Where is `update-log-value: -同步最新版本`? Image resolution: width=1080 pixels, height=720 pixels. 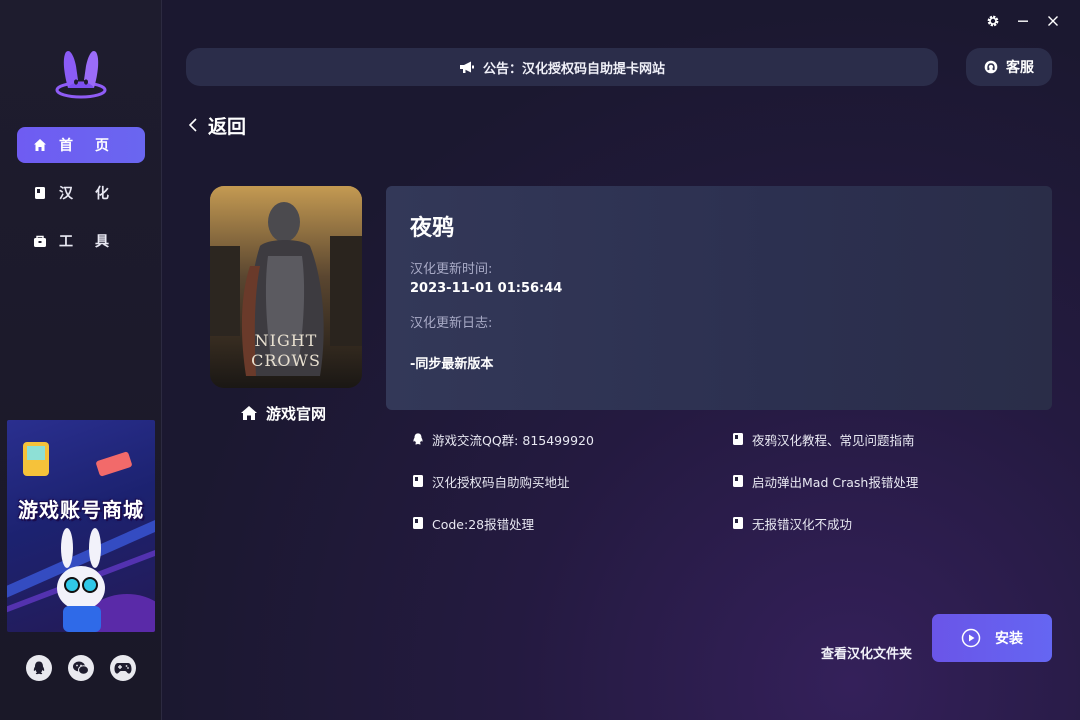 update-log-value: -同步最新版本 is located at coordinates (452, 364).